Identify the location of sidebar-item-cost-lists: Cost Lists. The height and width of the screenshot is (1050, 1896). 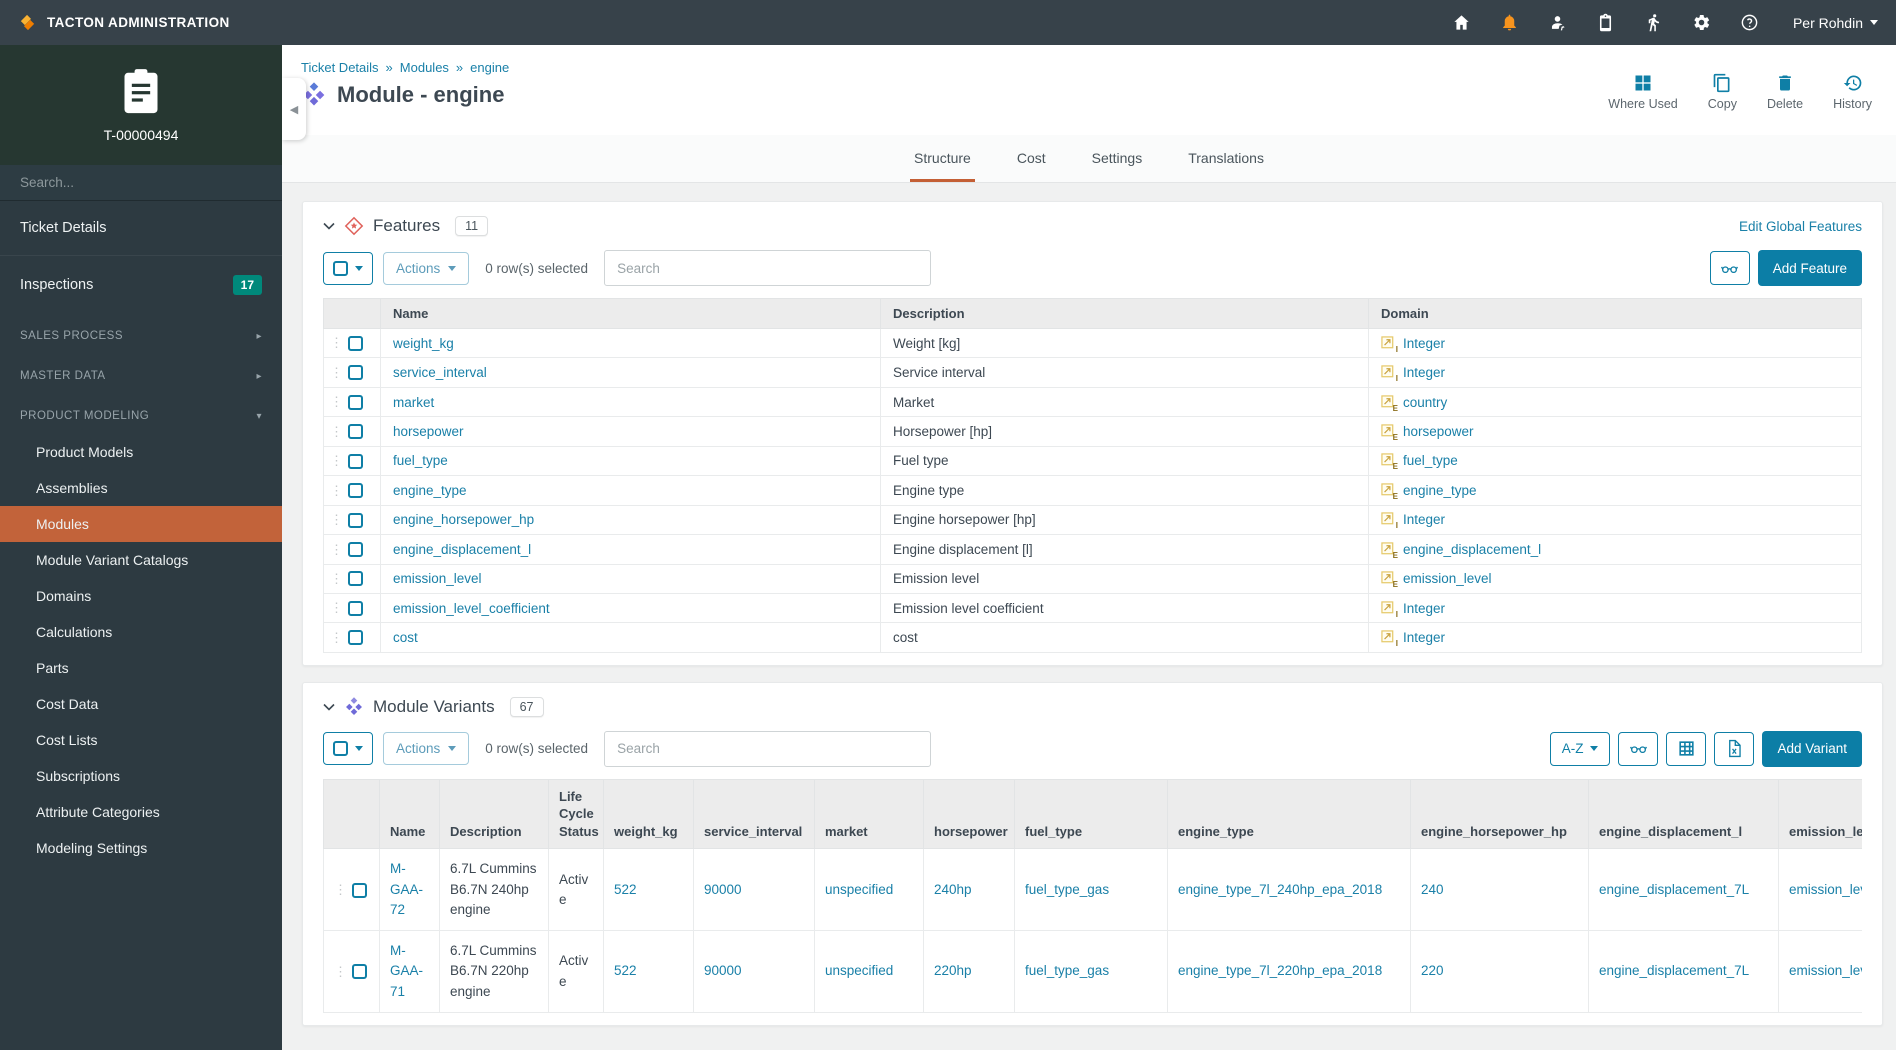
(141, 740).